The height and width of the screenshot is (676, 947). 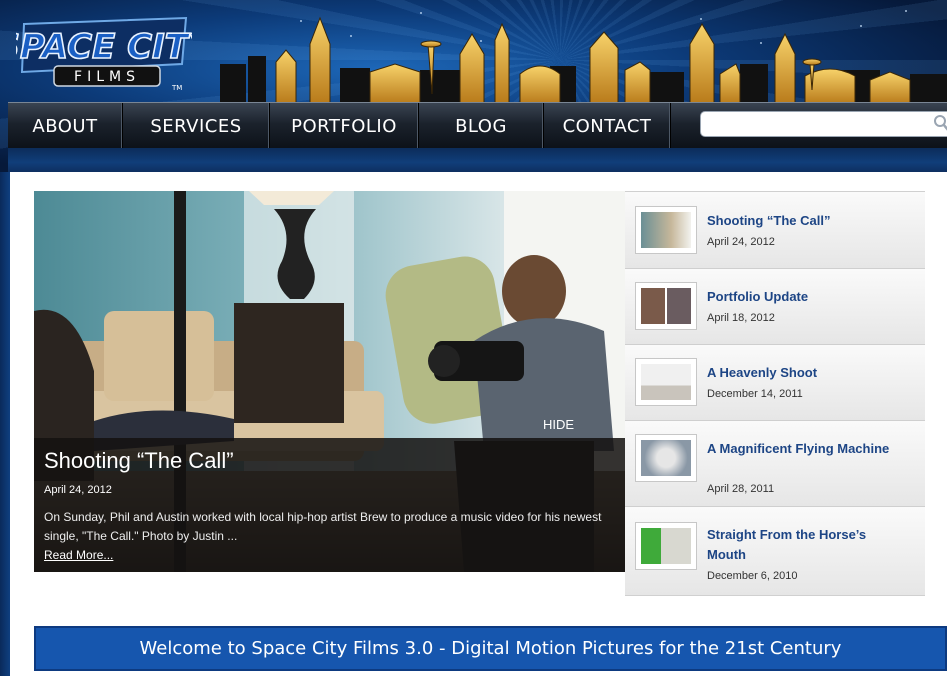 I want to click on post-title: A Heavenly Shoot, so click(x=807, y=373).